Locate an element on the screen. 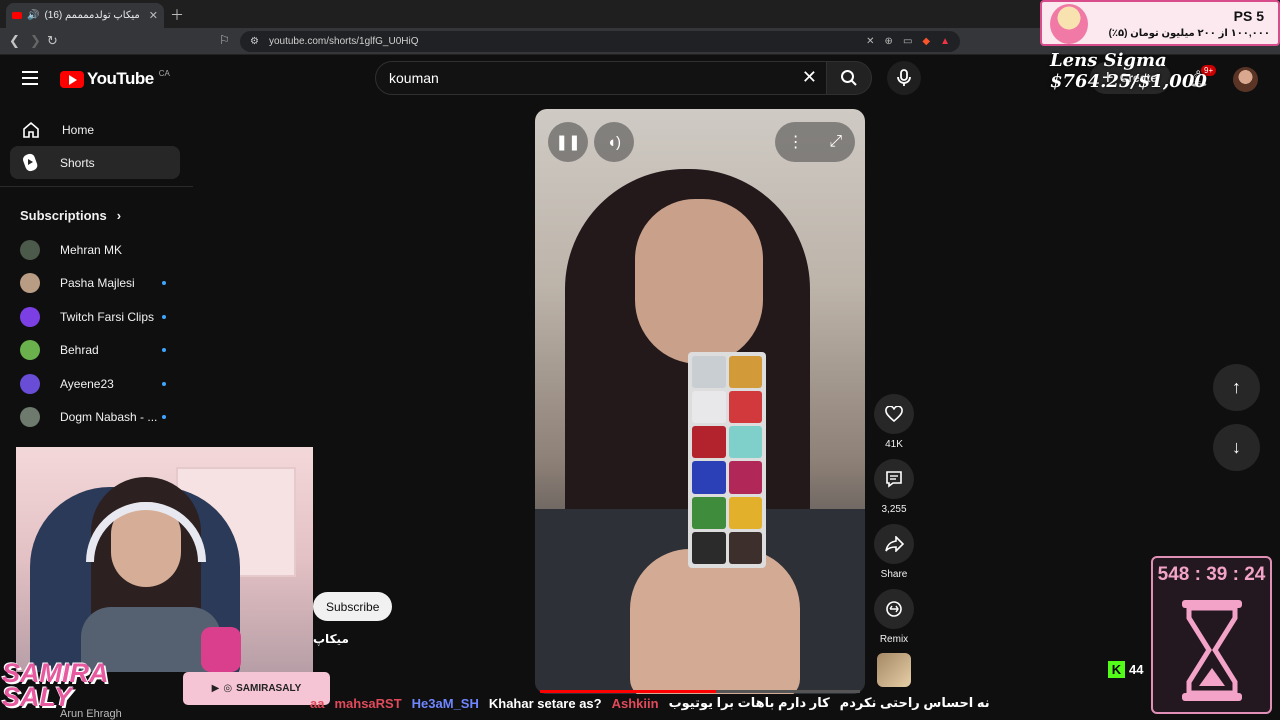 The image size is (1280, 720). youtube-logo: YouTube CA is located at coordinates (115, 79).